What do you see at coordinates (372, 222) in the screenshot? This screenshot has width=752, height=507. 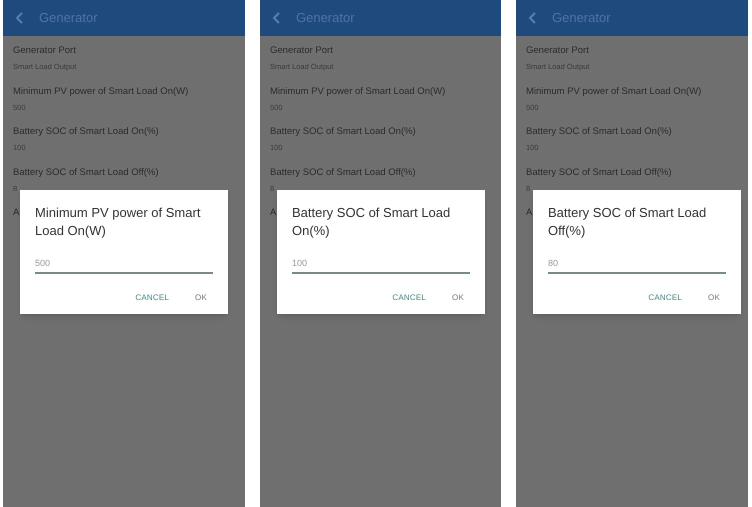 I see `dialog-title: Battery SOC of Smart Load On(%)` at bounding box center [372, 222].